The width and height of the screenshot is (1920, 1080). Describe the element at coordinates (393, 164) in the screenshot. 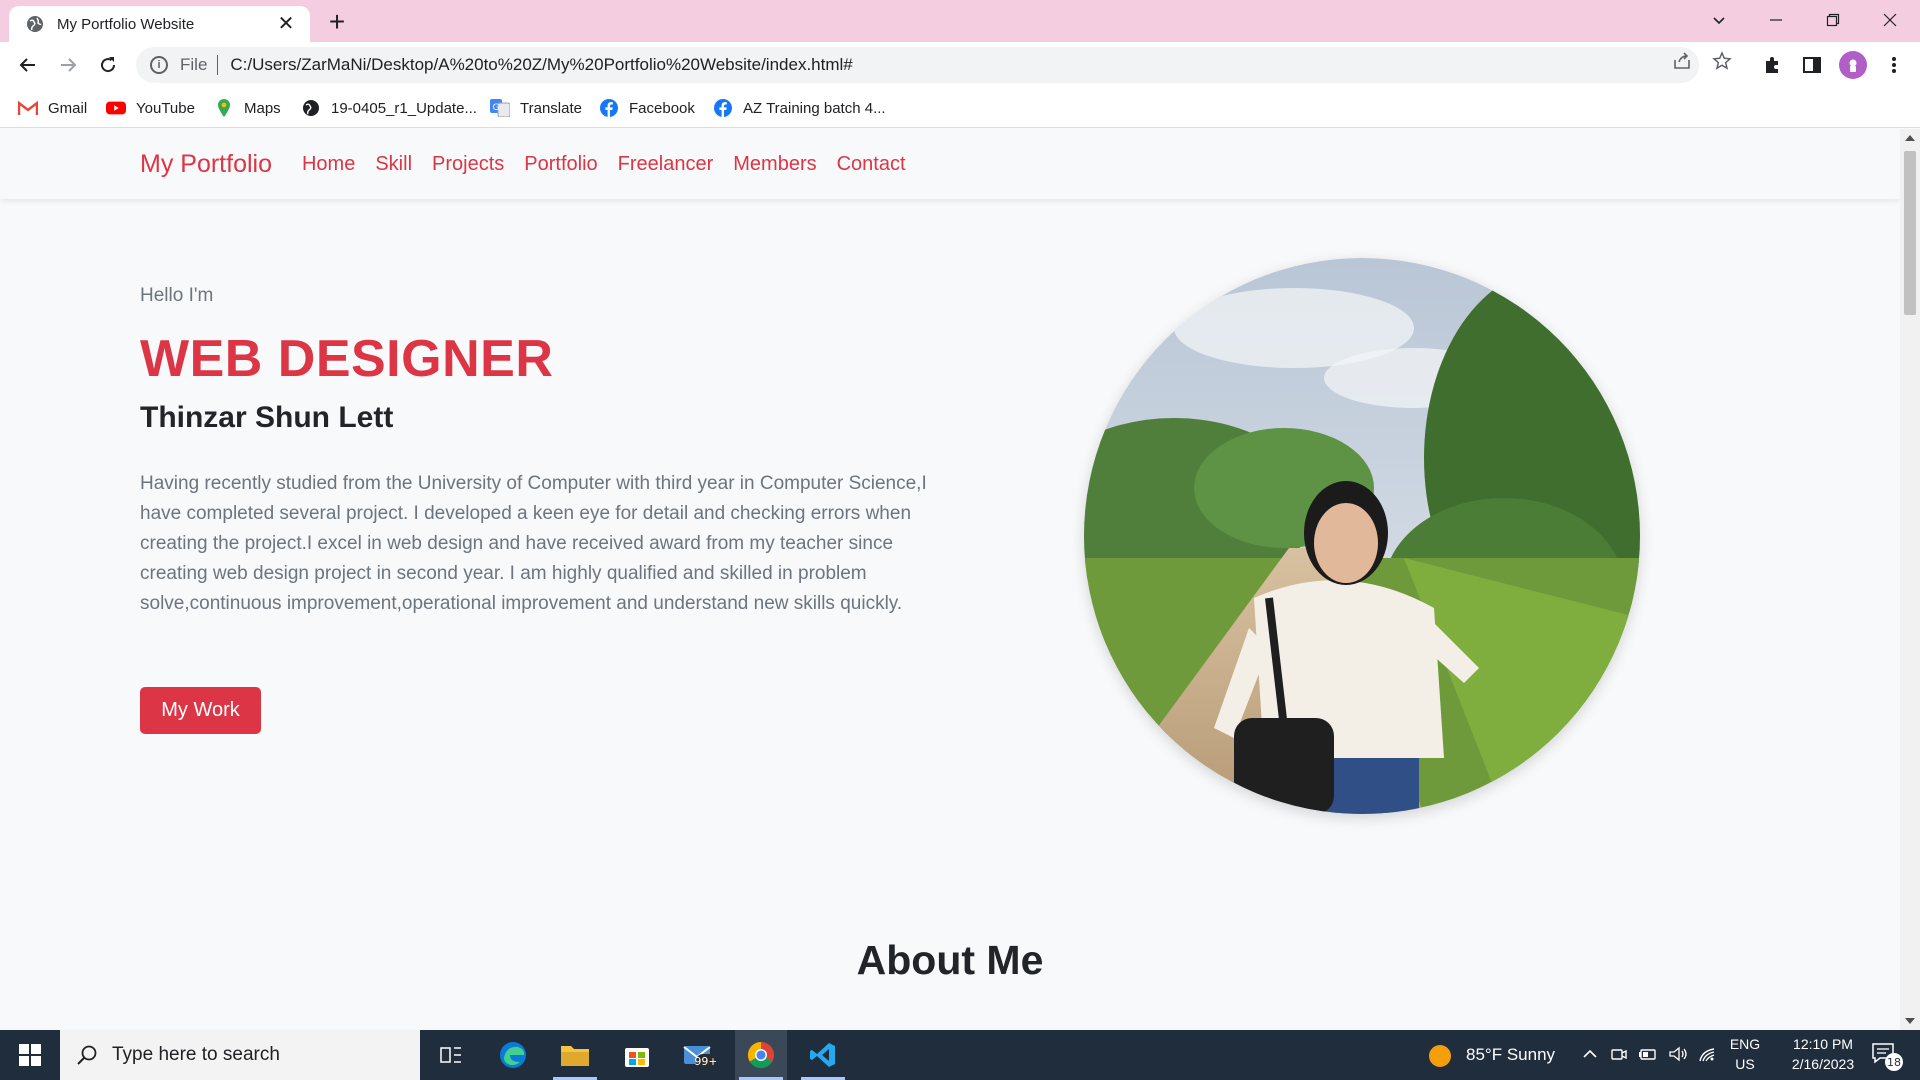

I see `nav-link-skill: Skill` at that location.